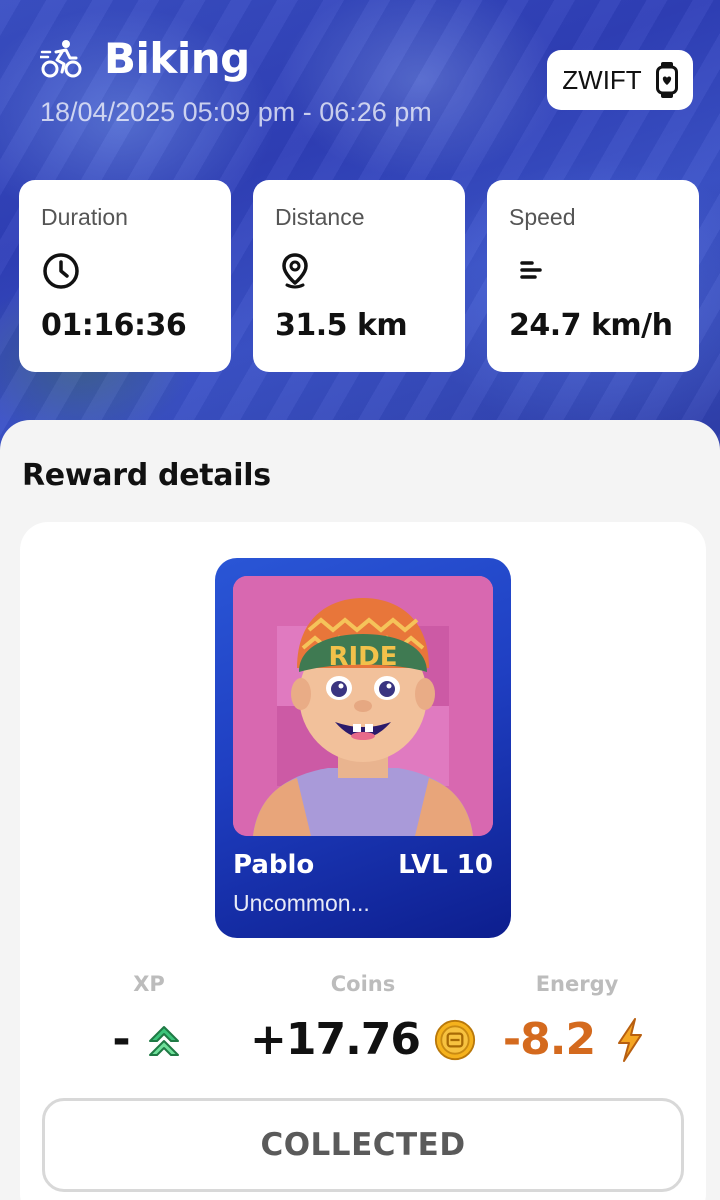 The height and width of the screenshot is (1200, 720). What do you see at coordinates (591, 325) in the screenshot?
I see `speed-value: 24.7 km/h` at bounding box center [591, 325].